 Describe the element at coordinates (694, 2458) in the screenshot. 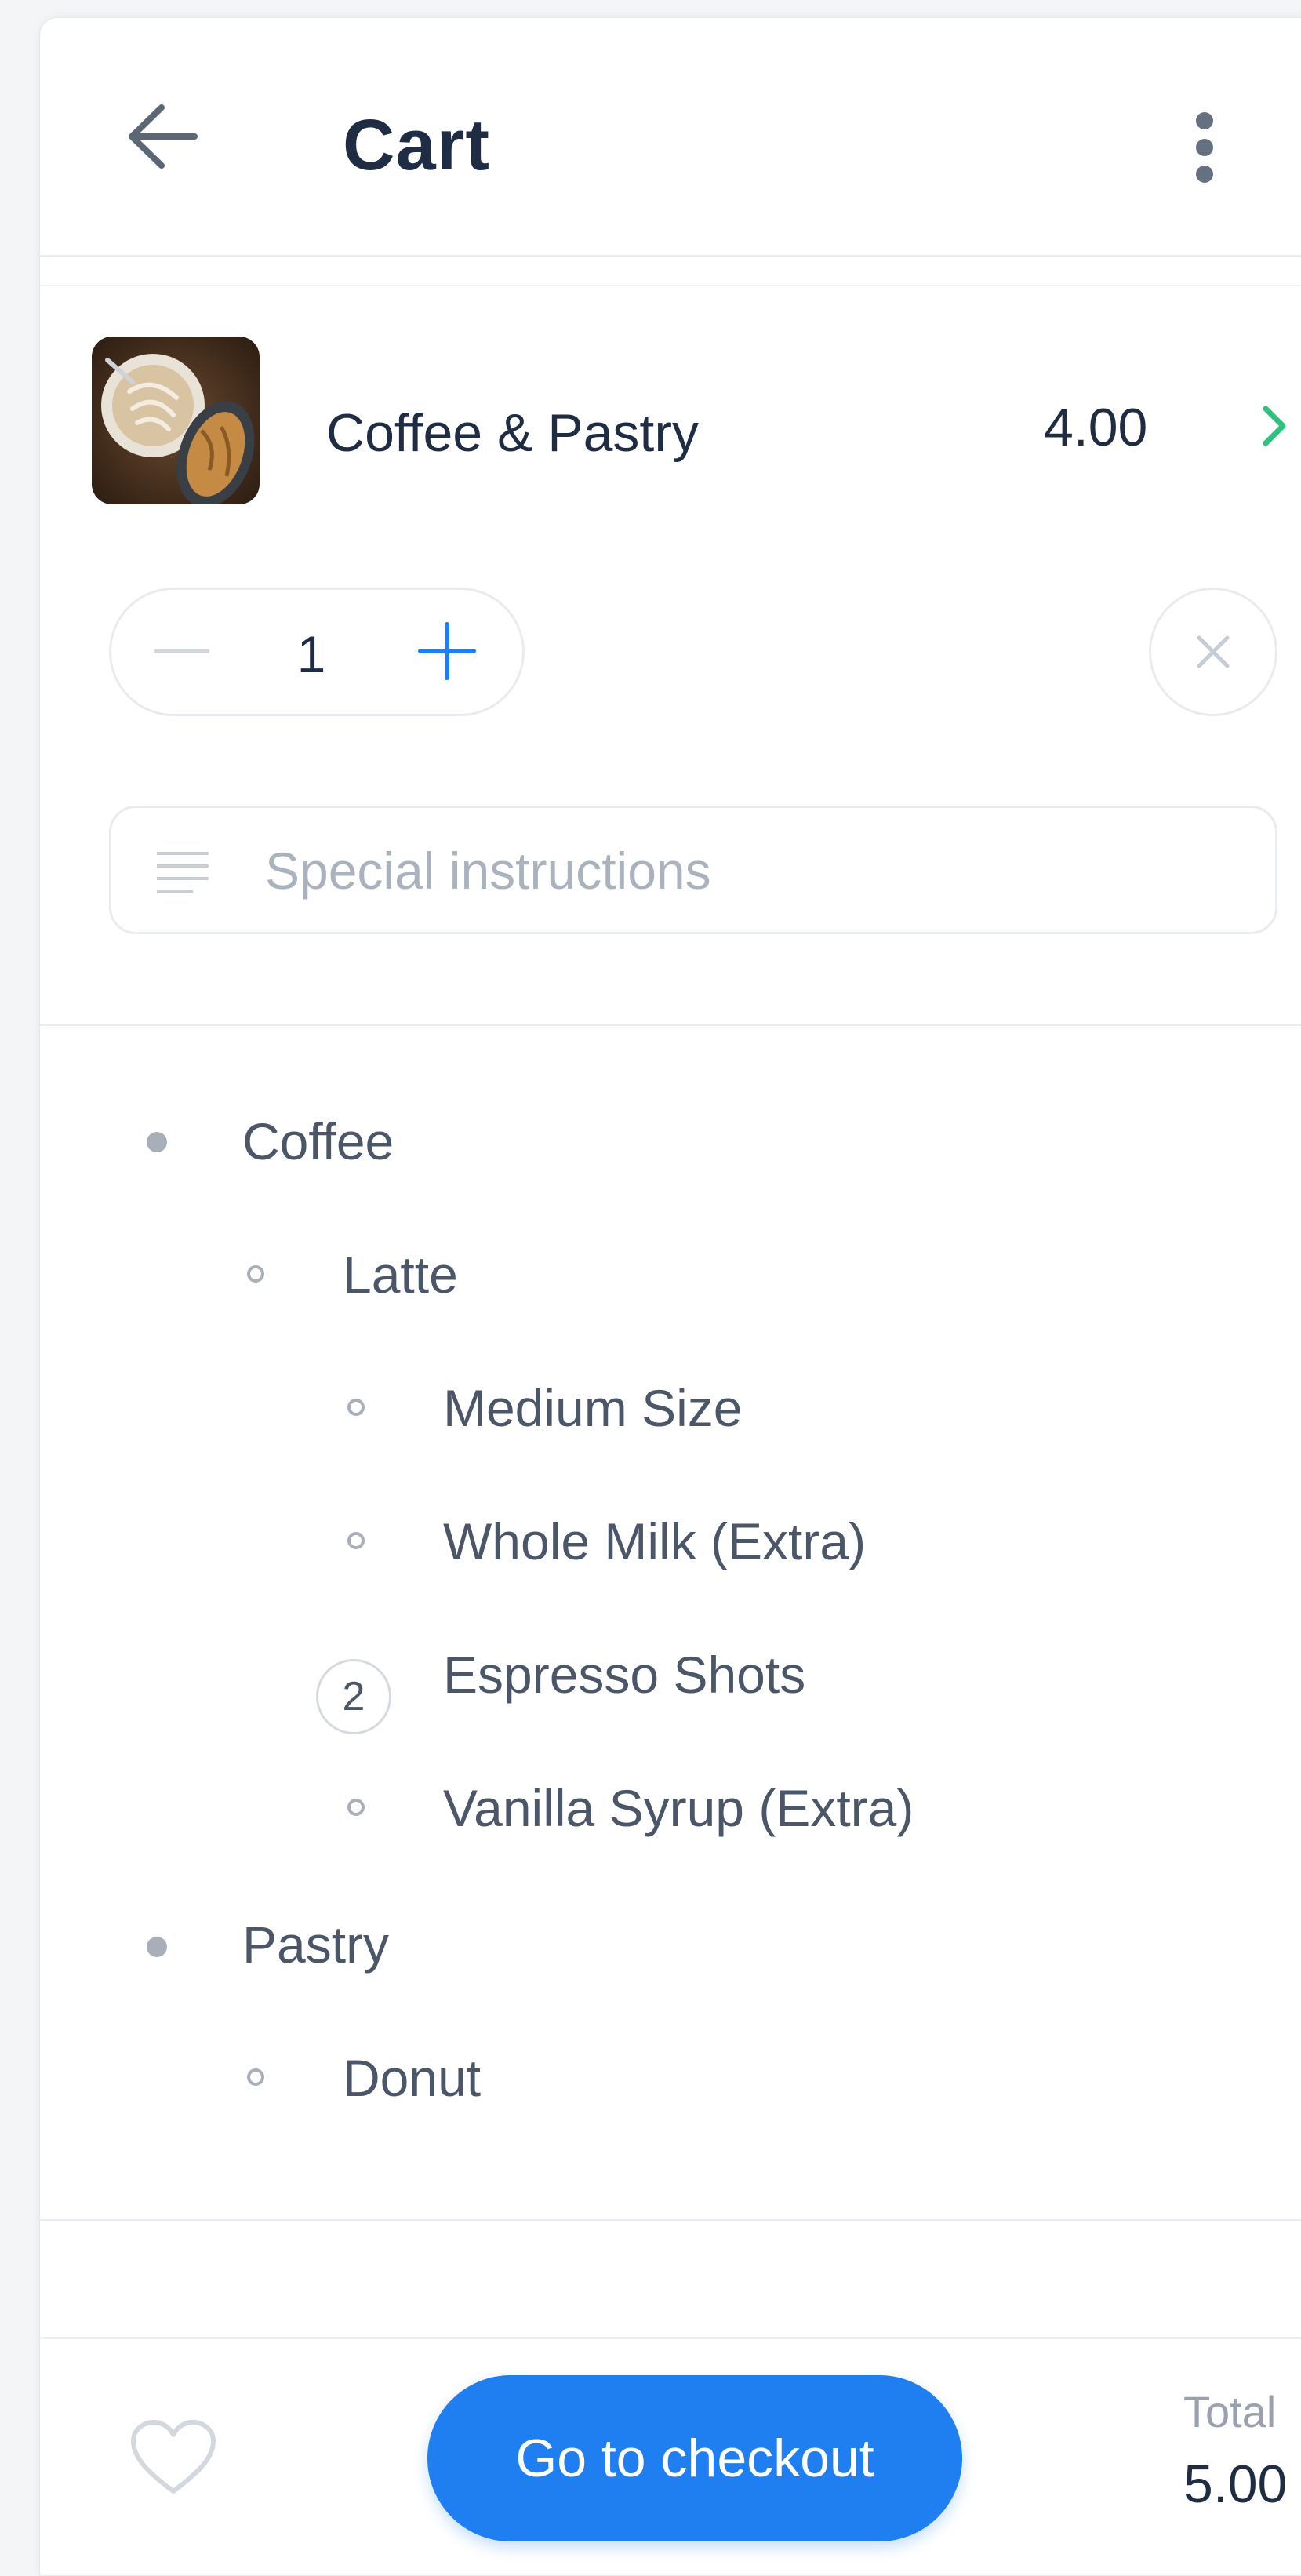

I see `checkout-button: Go to checkout` at that location.